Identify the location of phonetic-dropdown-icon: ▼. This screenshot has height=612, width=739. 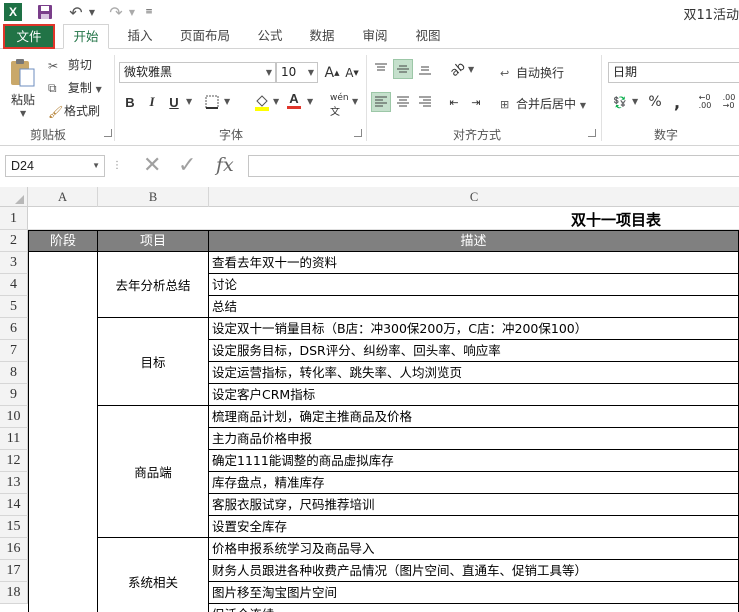
(355, 101).